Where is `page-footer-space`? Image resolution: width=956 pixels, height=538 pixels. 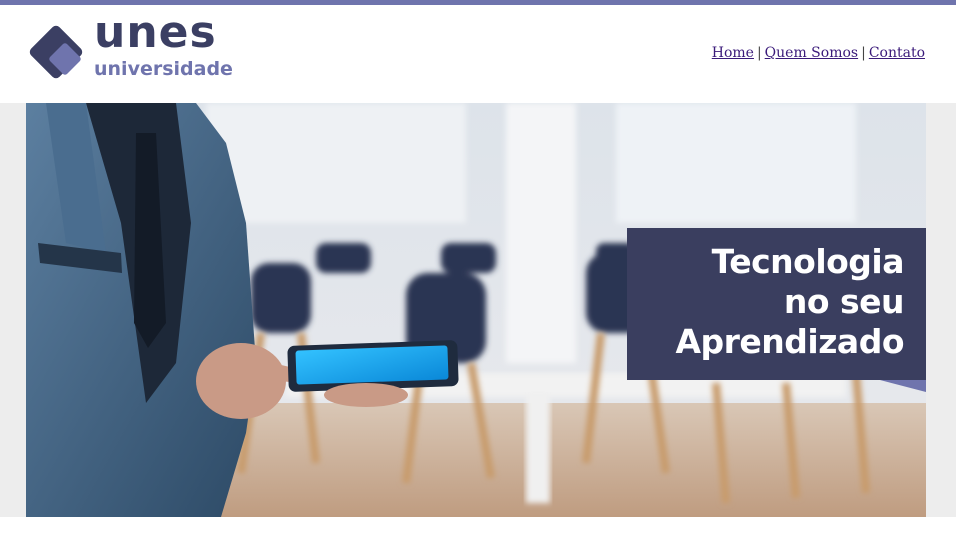
page-footer-space is located at coordinates (478, 527).